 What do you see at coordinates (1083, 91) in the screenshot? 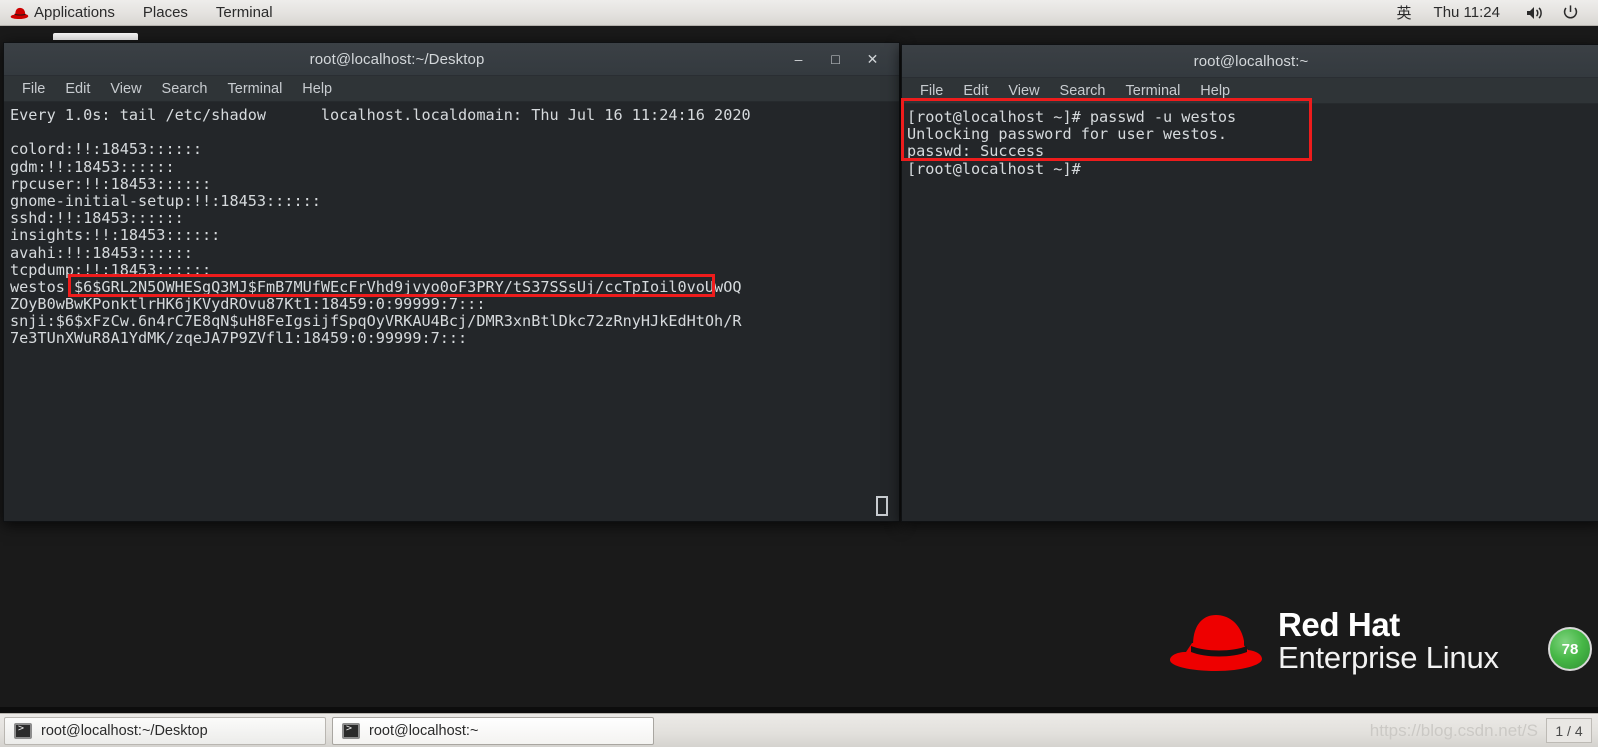
I see `menu-search-right: Search` at bounding box center [1083, 91].